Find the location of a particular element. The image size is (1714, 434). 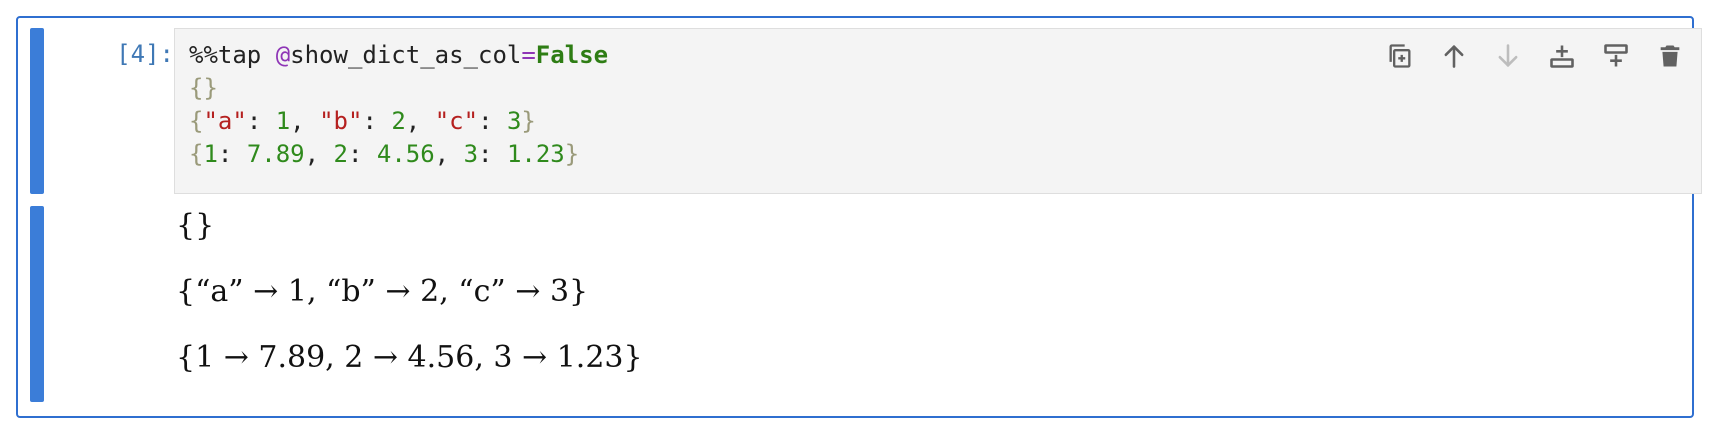

move-up-button is located at coordinates (1454, 56).